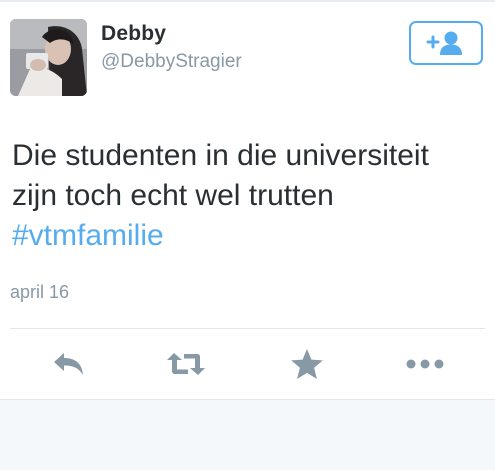 Image resolution: width=495 pixels, height=470 pixels. I want to click on avatar-photo, so click(48, 57).